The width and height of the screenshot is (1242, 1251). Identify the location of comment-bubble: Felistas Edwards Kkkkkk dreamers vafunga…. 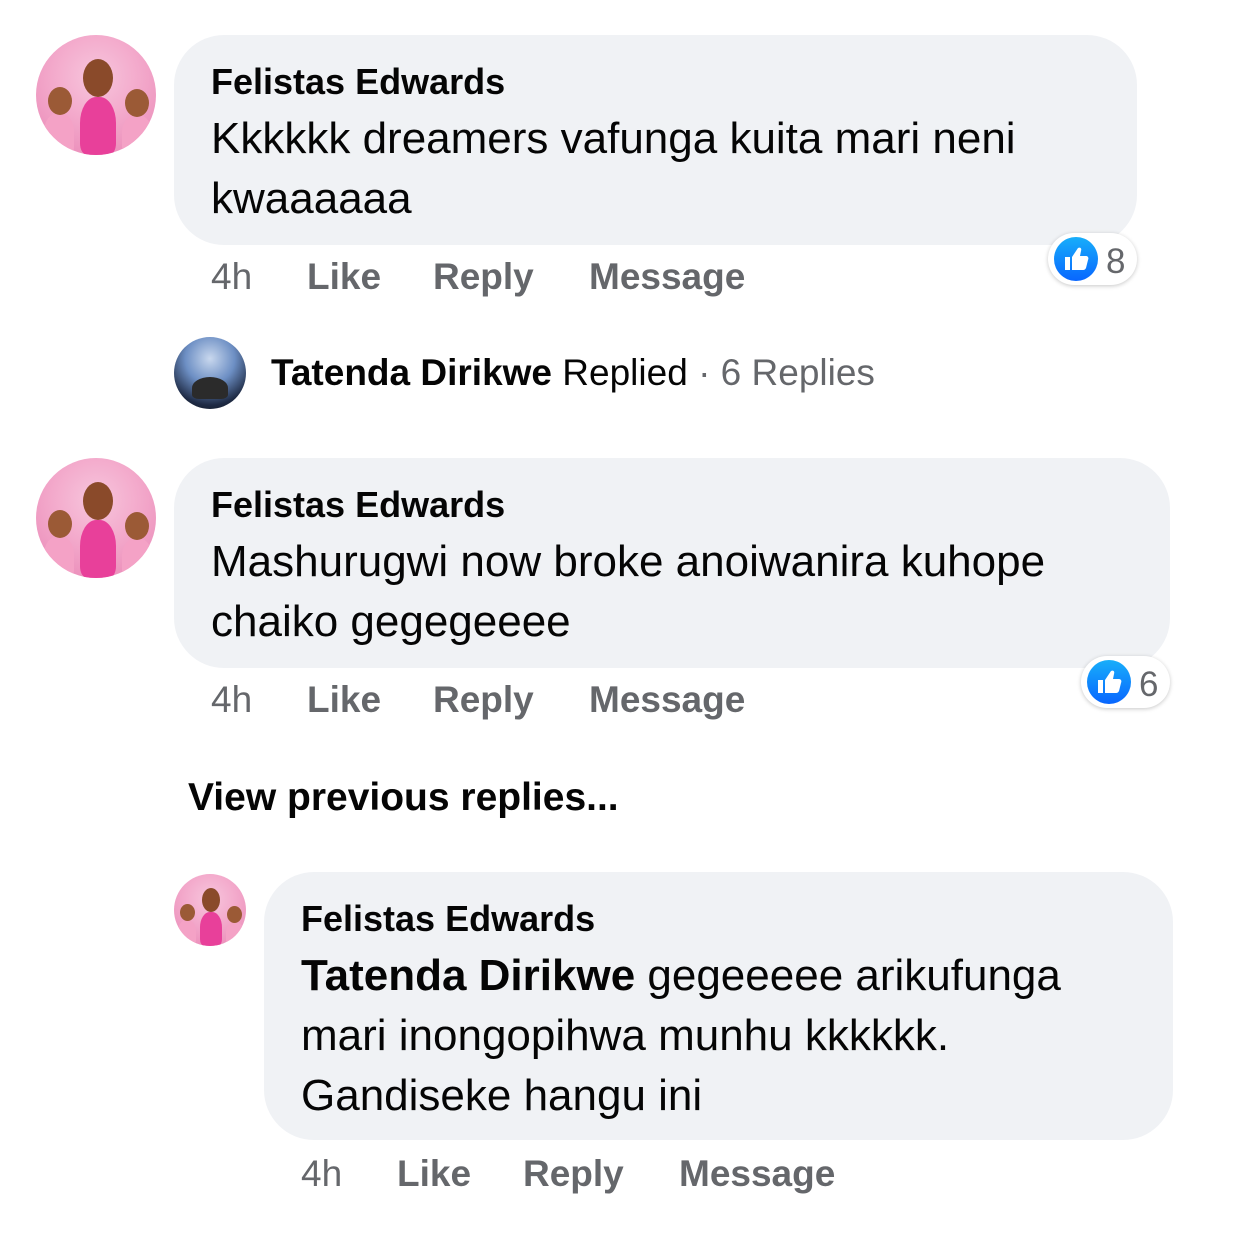
(655, 140).